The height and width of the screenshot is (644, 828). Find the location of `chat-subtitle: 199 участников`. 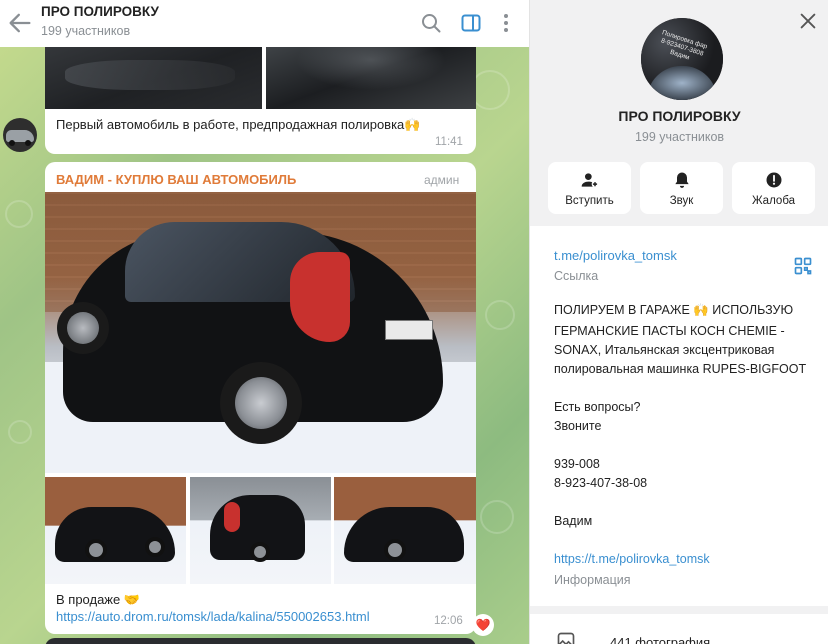

chat-subtitle: 199 участников is located at coordinates (86, 31).